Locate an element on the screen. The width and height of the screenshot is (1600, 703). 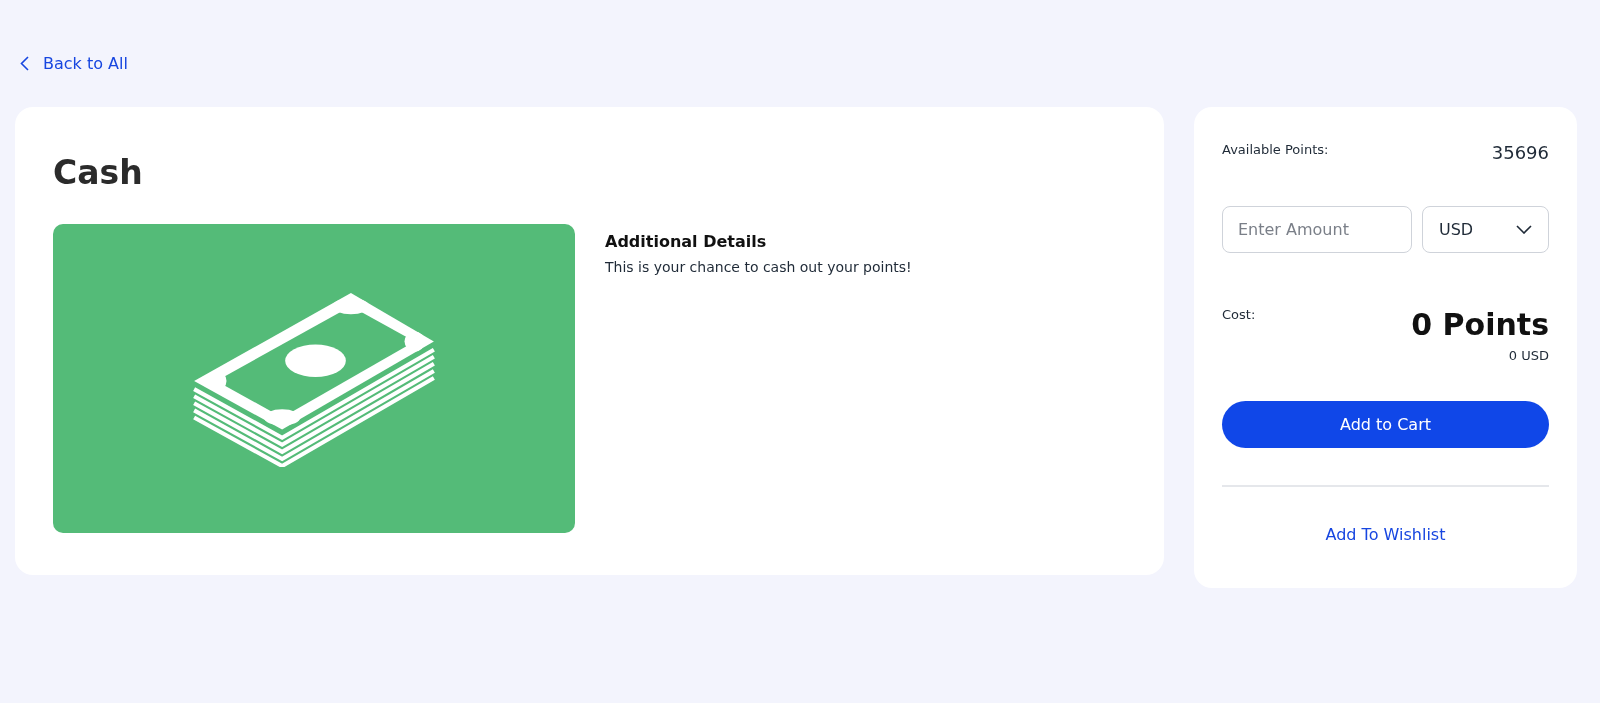
details-heading: Additional Details is located at coordinates (686, 241).